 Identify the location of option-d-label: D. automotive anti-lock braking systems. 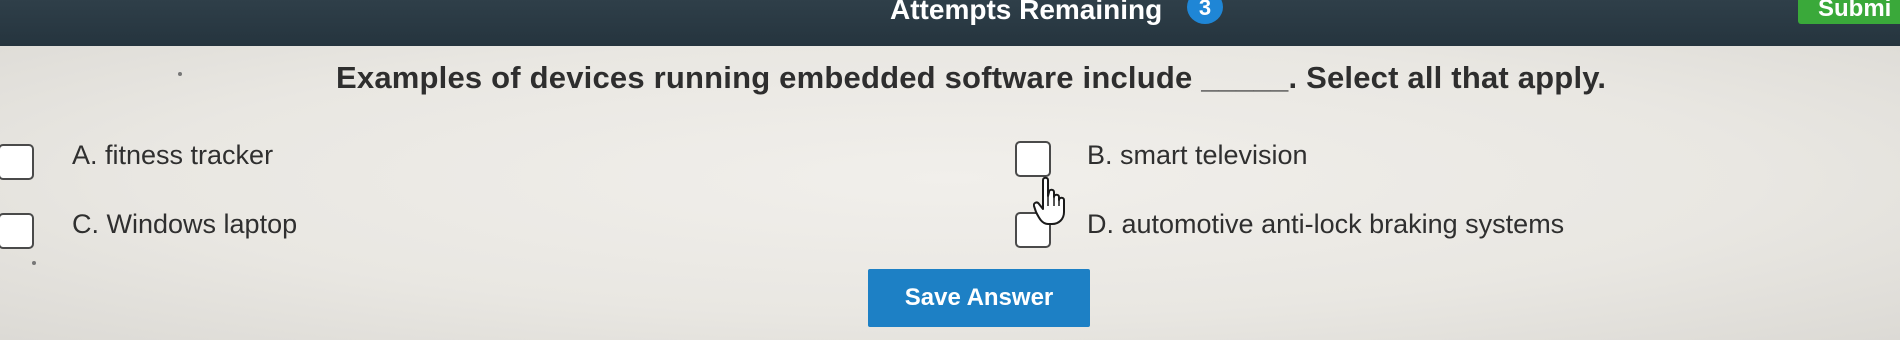
(1325, 224).